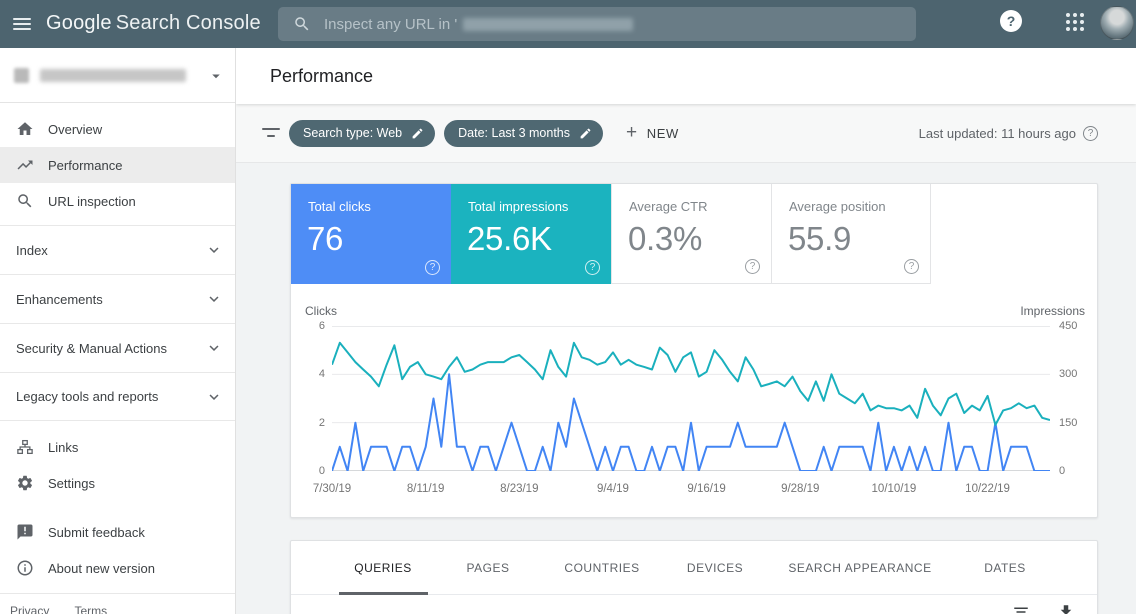 This screenshot has height=614, width=1136. Describe the element at coordinates (1021, 608) in the screenshot. I see `filter-list-icon` at that location.